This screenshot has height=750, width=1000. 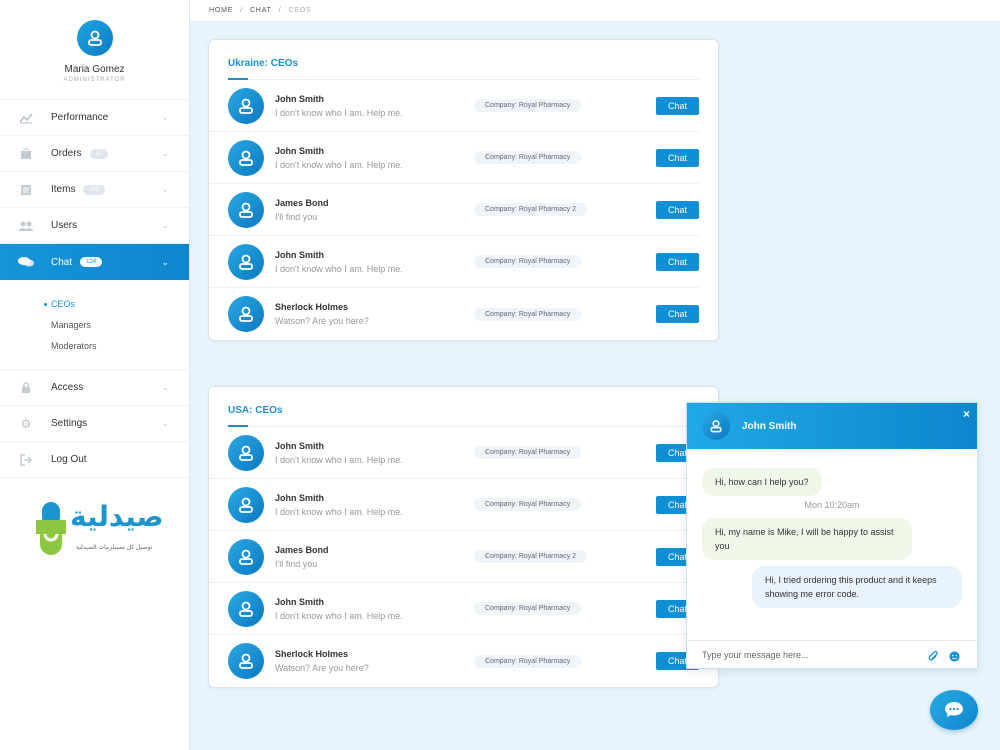 I want to click on logo-text: صيدلية, so click(x=117, y=516).